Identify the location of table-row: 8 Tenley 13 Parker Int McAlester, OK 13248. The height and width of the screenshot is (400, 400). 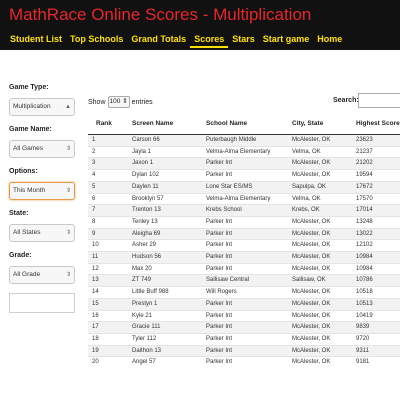
(244, 222).